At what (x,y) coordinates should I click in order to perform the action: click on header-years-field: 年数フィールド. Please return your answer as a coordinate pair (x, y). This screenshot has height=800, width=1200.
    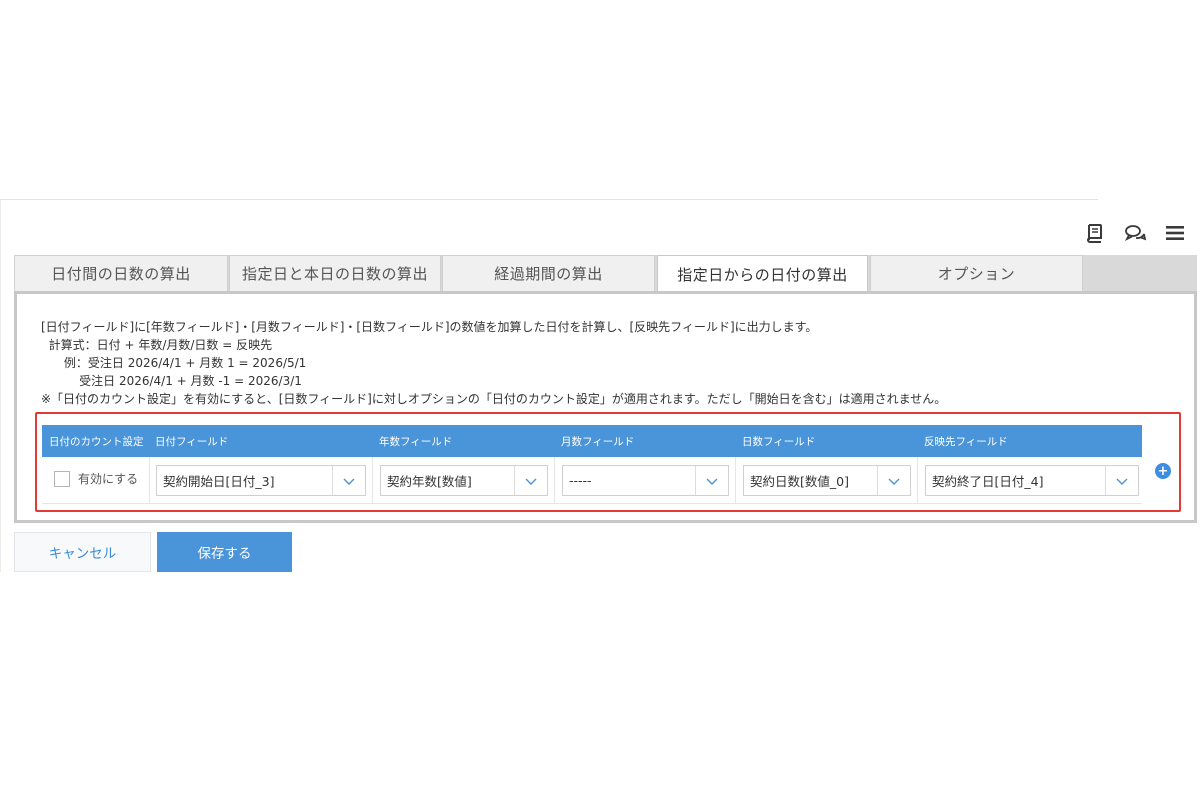
    Looking at the image, I should click on (416, 441).